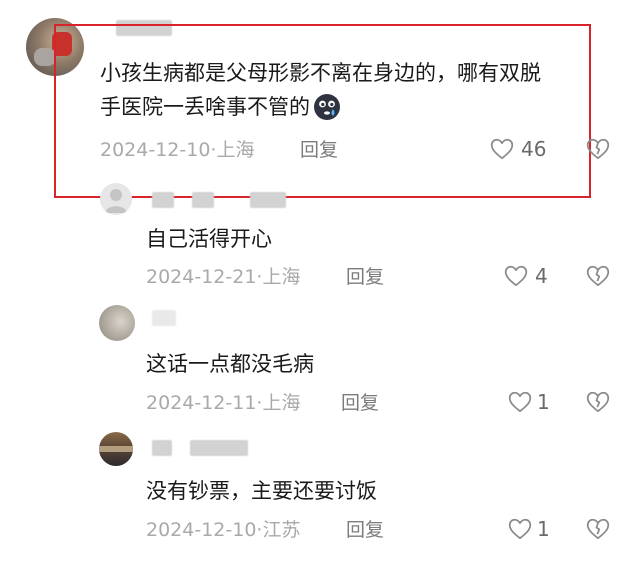 The height and width of the screenshot is (564, 640). I want to click on comment-text: 自己活得开心, so click(209, 239).